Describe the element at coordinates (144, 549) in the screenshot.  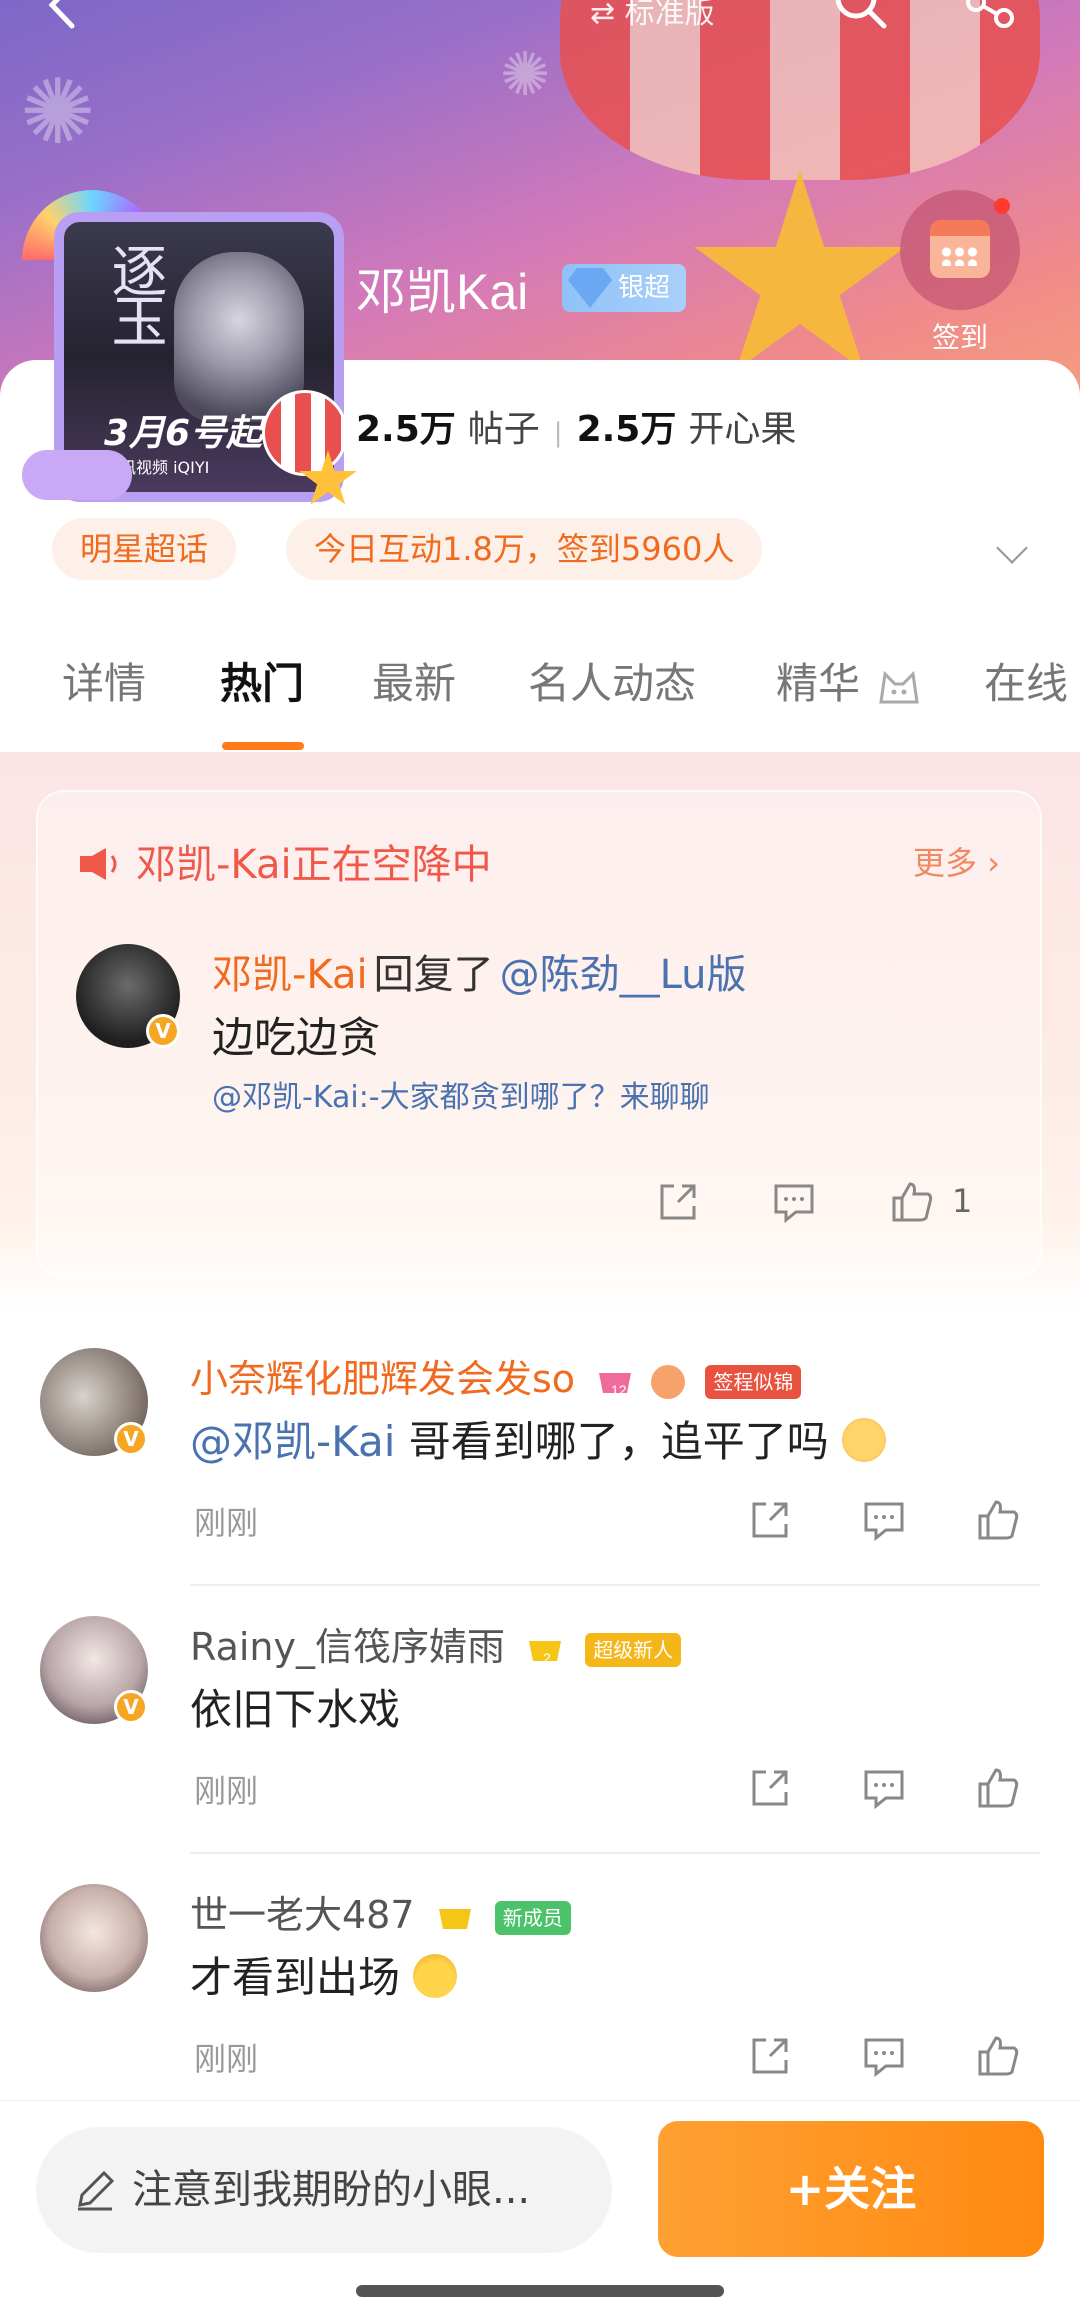
I see `category-pill: 明星超话` at that location.